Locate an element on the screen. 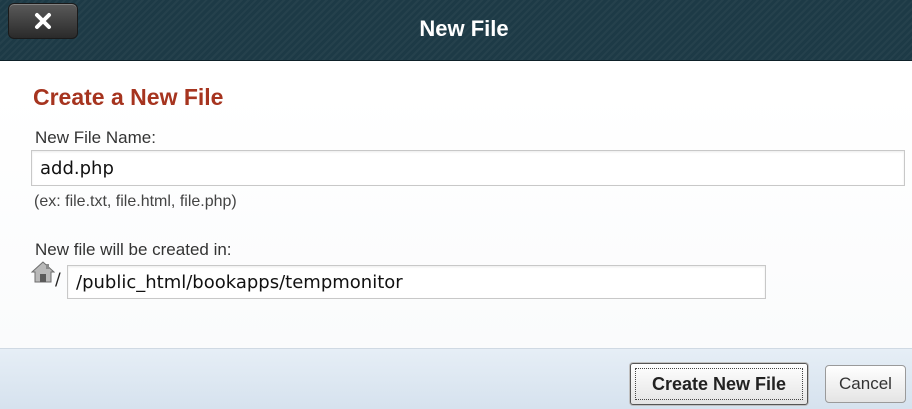 This screenshot has height=409, width=912. dialog-footer: Create New File Cancel is located at coordinates (456, 378).